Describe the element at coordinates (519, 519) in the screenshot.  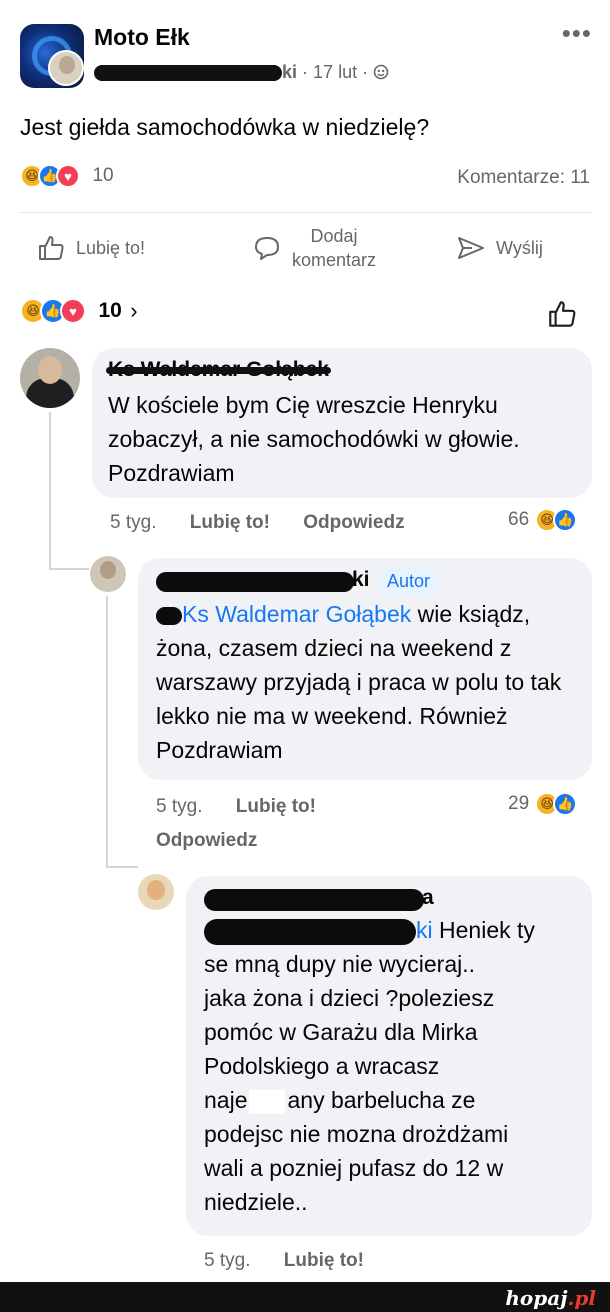
I see `comment-reaction-count: 66` at that location.